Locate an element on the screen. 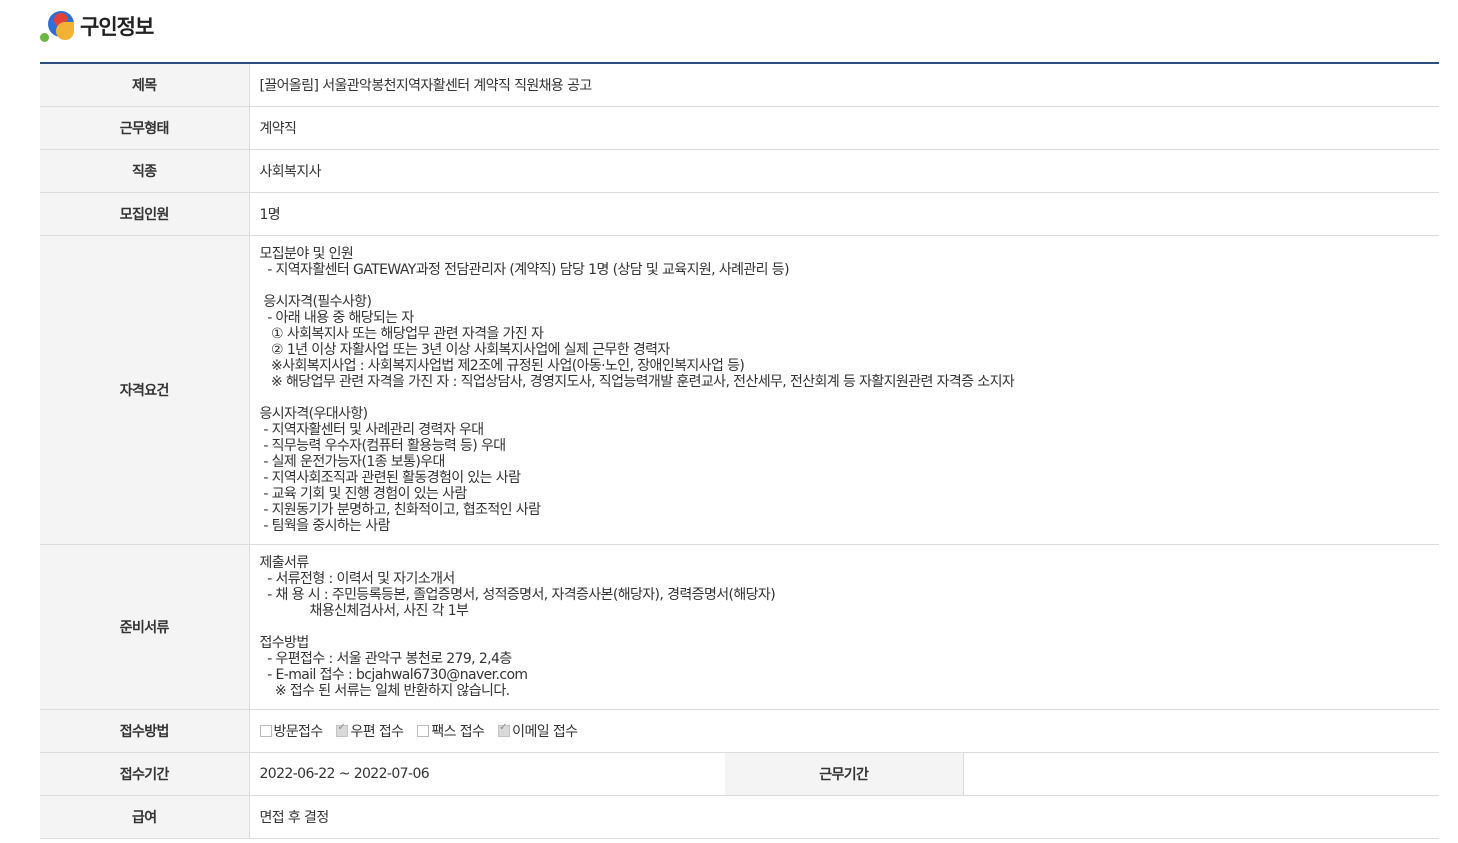 This screenshot has height=843, width=1458. methods-value: 방문접수 우편 접수 팩스 접수 이메일 접수 is located at coordinates (844, 731).